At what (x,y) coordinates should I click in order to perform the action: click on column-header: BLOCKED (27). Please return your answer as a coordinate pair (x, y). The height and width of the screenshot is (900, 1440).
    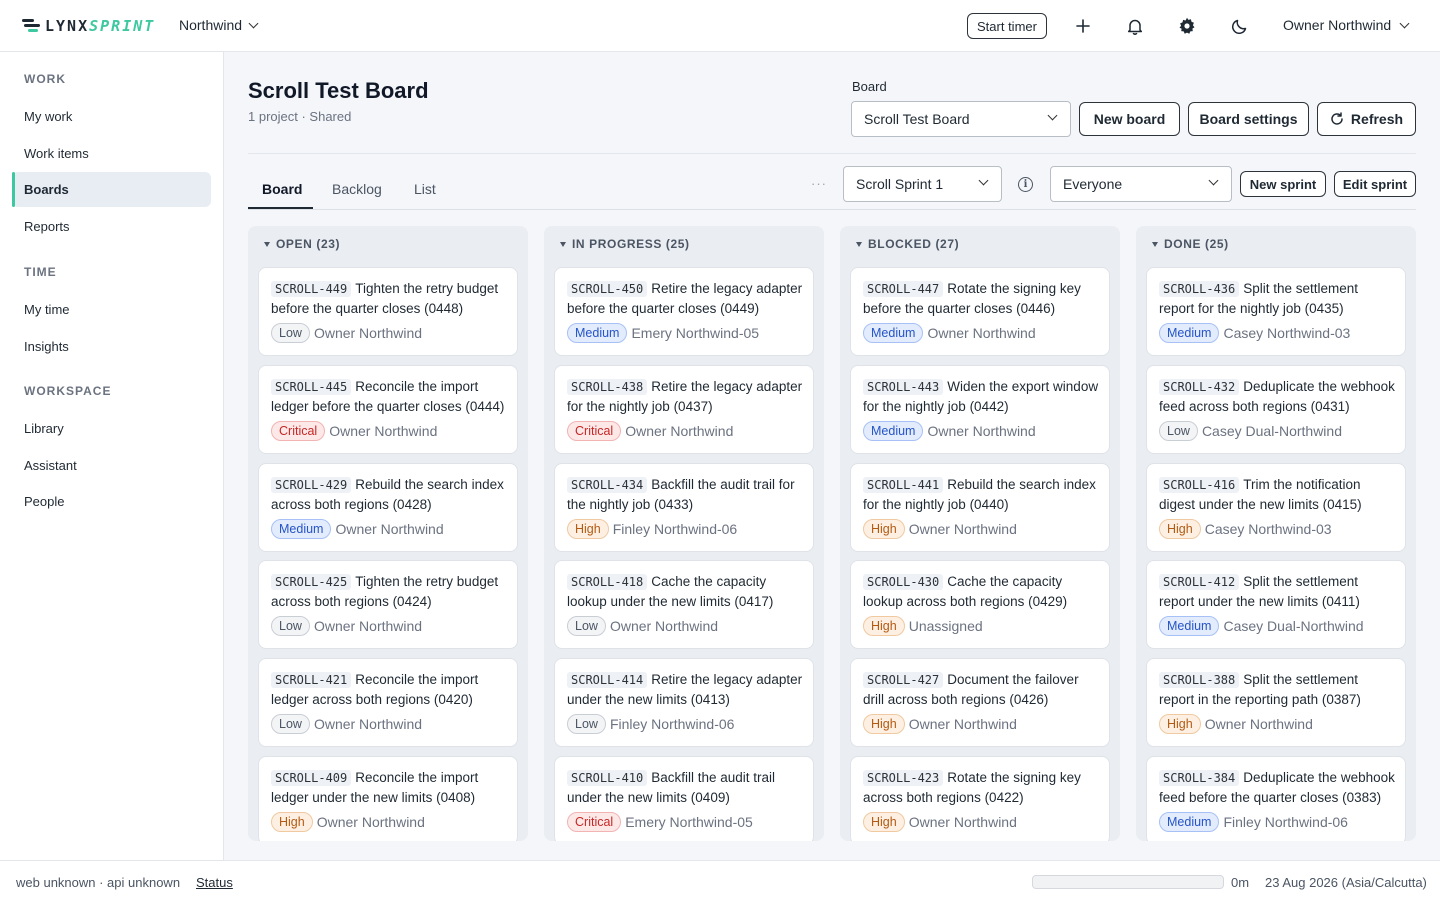
    Looking at the image, I should click on (907, 244).